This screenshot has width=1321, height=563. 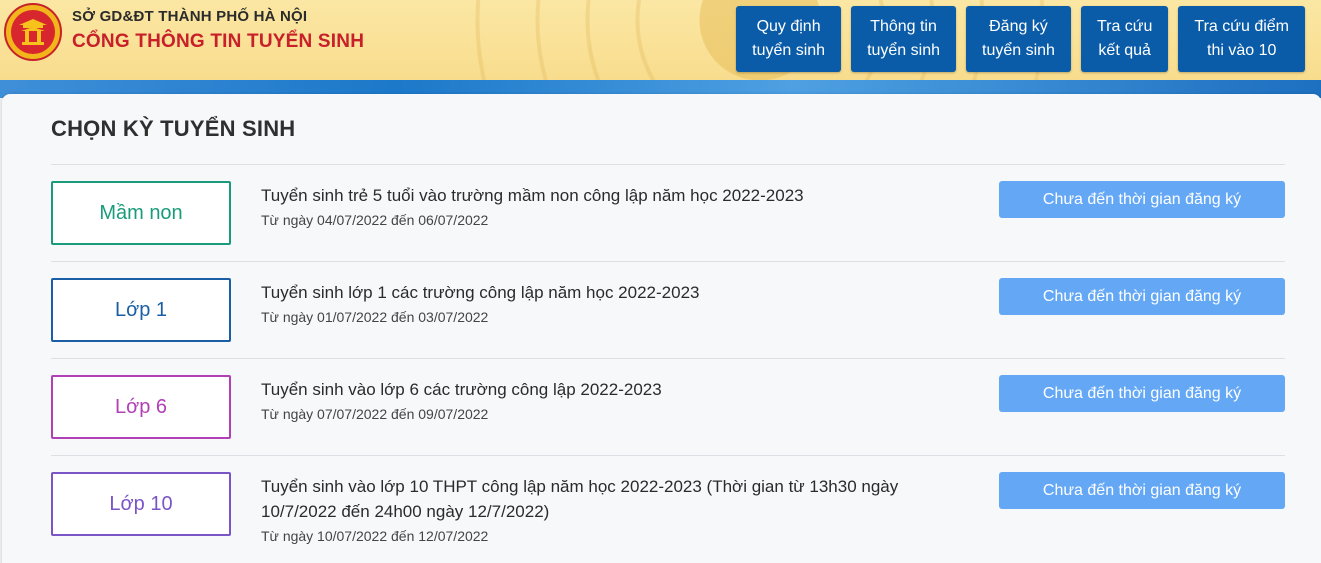 I want to click on nav-label-line1: Quy định, so click(x=788, y=26).